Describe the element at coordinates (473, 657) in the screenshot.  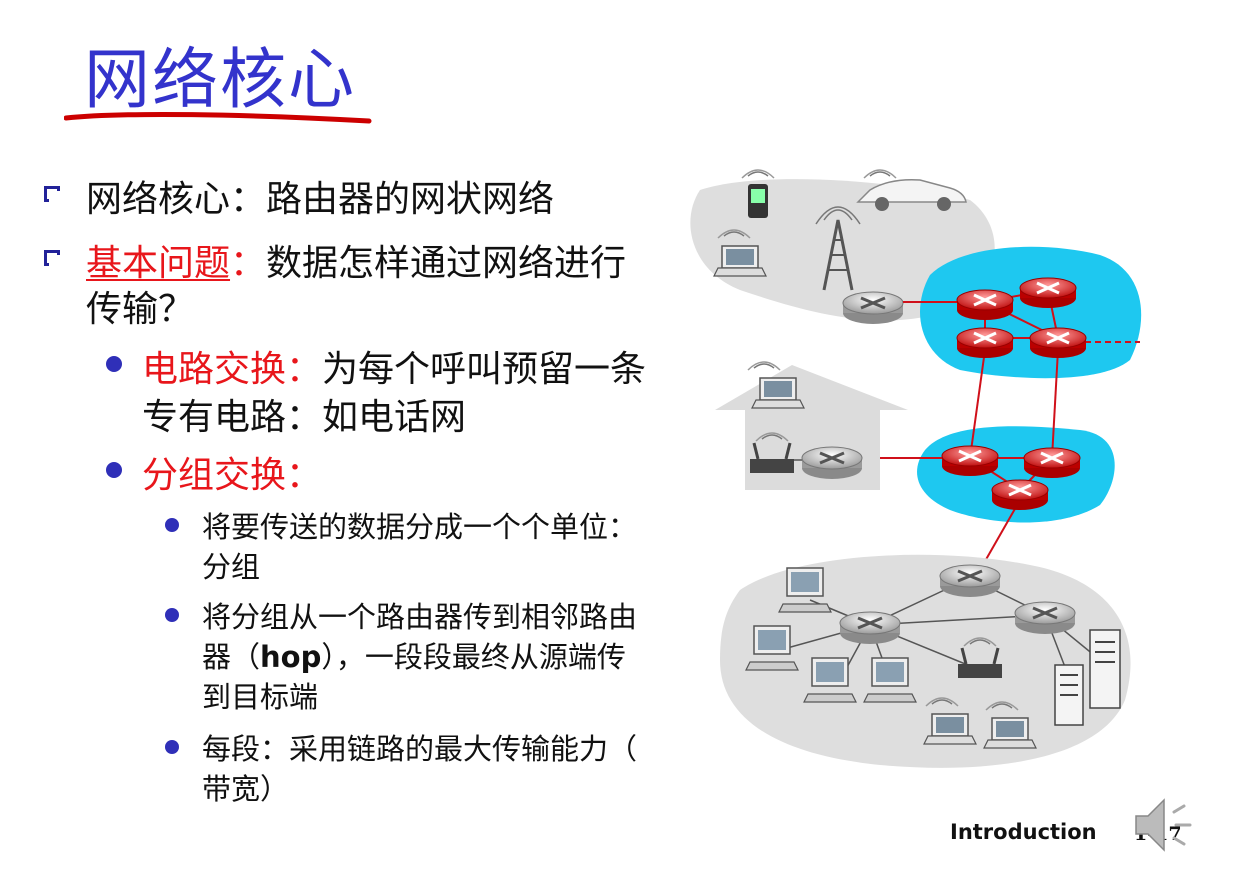
I see `hop-suffix: ），一段段最终从源端传` at that location.